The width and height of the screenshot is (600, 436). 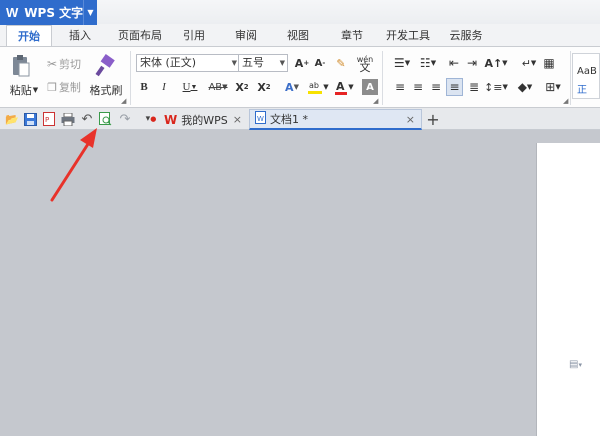 What do you see at coordinates (151, 119) in the screenshot?
I see `customize-toolbar-icon: ▾ ●` at bounding box center [151, 119].